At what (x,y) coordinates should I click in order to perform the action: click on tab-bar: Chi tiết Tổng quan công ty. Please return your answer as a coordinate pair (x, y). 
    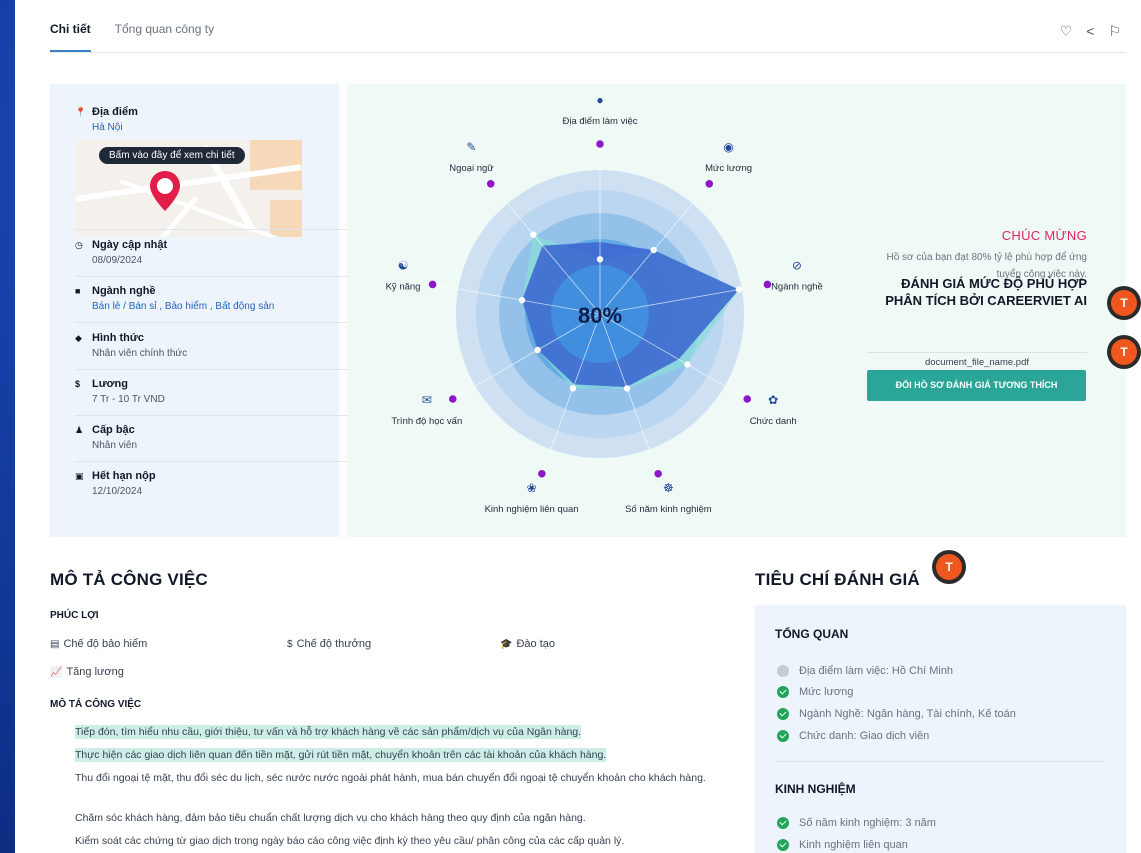
    Looking at the image, I should click on (132, 37).